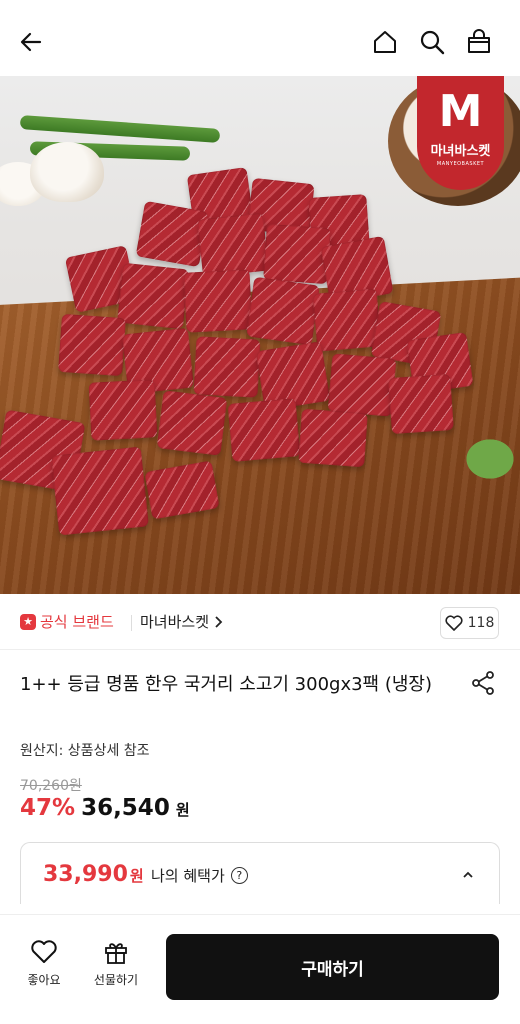 This screenshot has width=520, height=1024. I want to click on price-unit: 원, so click(182, 810).